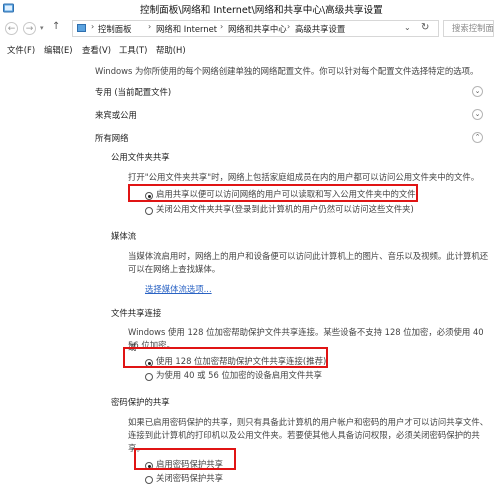  I want to click on search-input: 搜索控制面, so click(468, 28).